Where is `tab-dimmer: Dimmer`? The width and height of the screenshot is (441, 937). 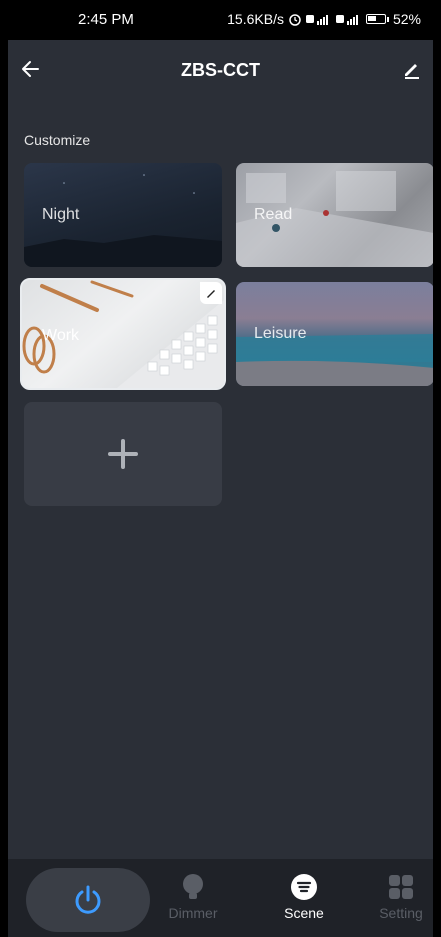
tab-dimmer: Dimmer is located at coordinates (193, 897).